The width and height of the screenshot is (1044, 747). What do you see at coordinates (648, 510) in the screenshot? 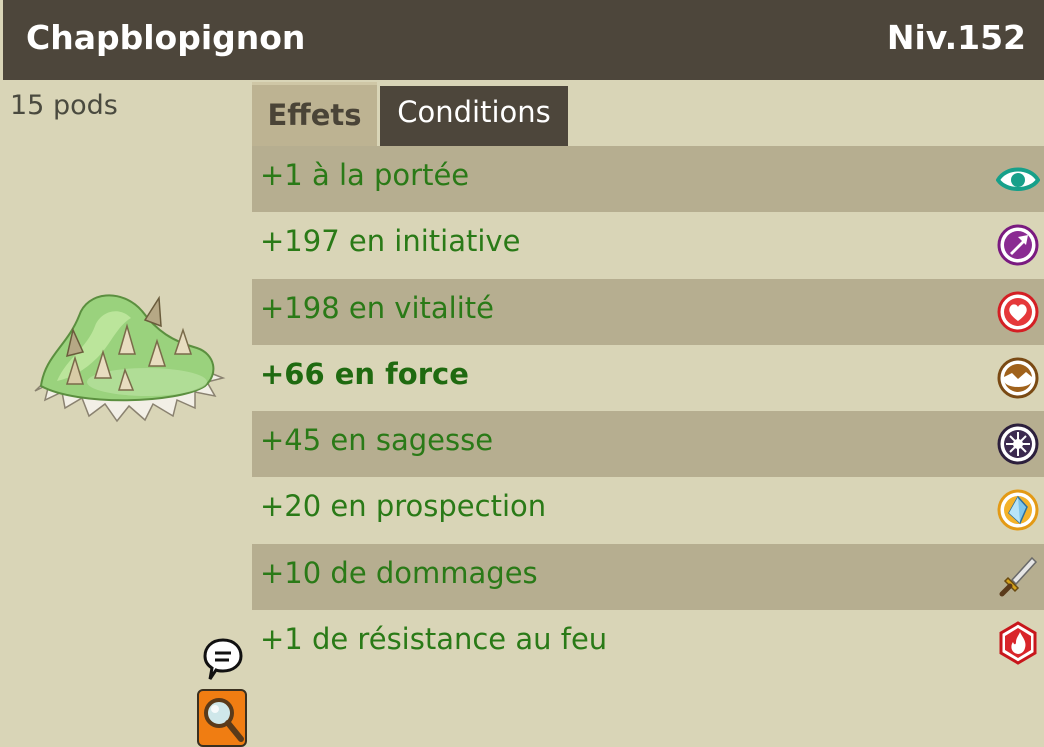
I see `effect-row: +20 en prospection` at bounding box center [648, 510].